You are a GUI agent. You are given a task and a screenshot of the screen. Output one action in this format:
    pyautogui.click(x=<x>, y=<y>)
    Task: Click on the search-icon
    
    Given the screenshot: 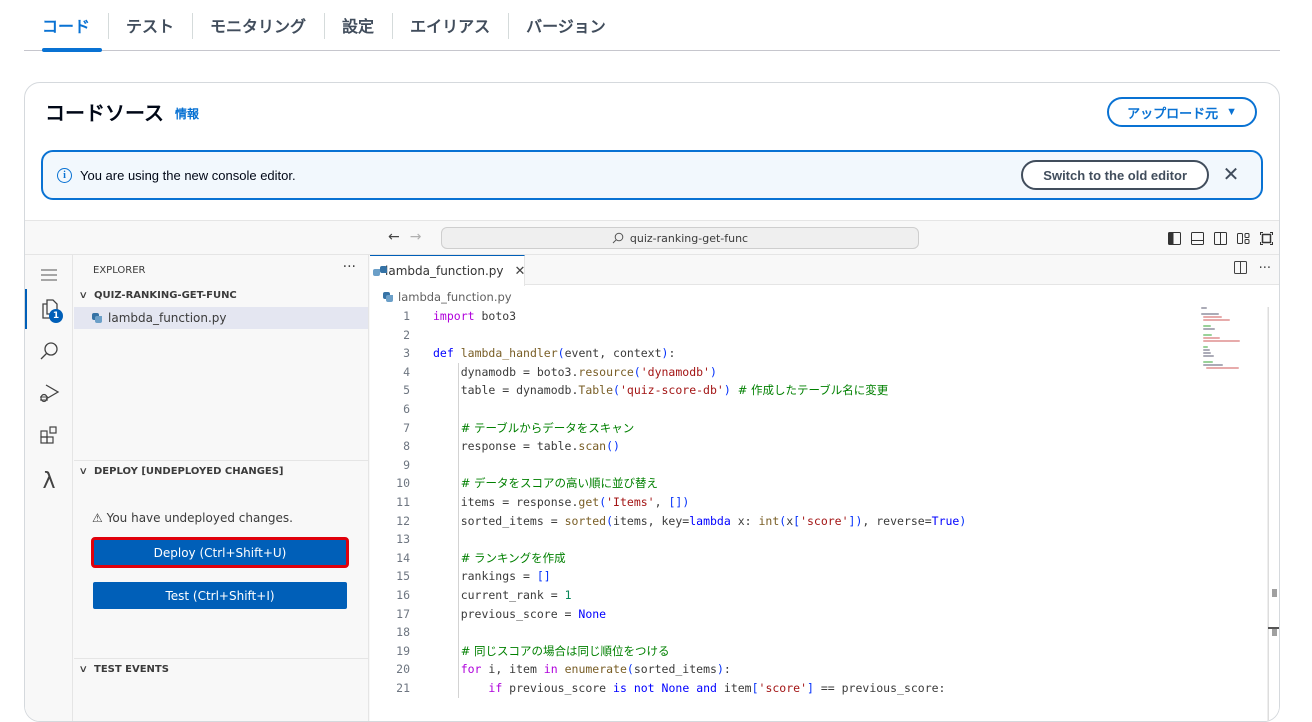 What is the action you would take?
    pyautogui.click(x=49, y=351)
    